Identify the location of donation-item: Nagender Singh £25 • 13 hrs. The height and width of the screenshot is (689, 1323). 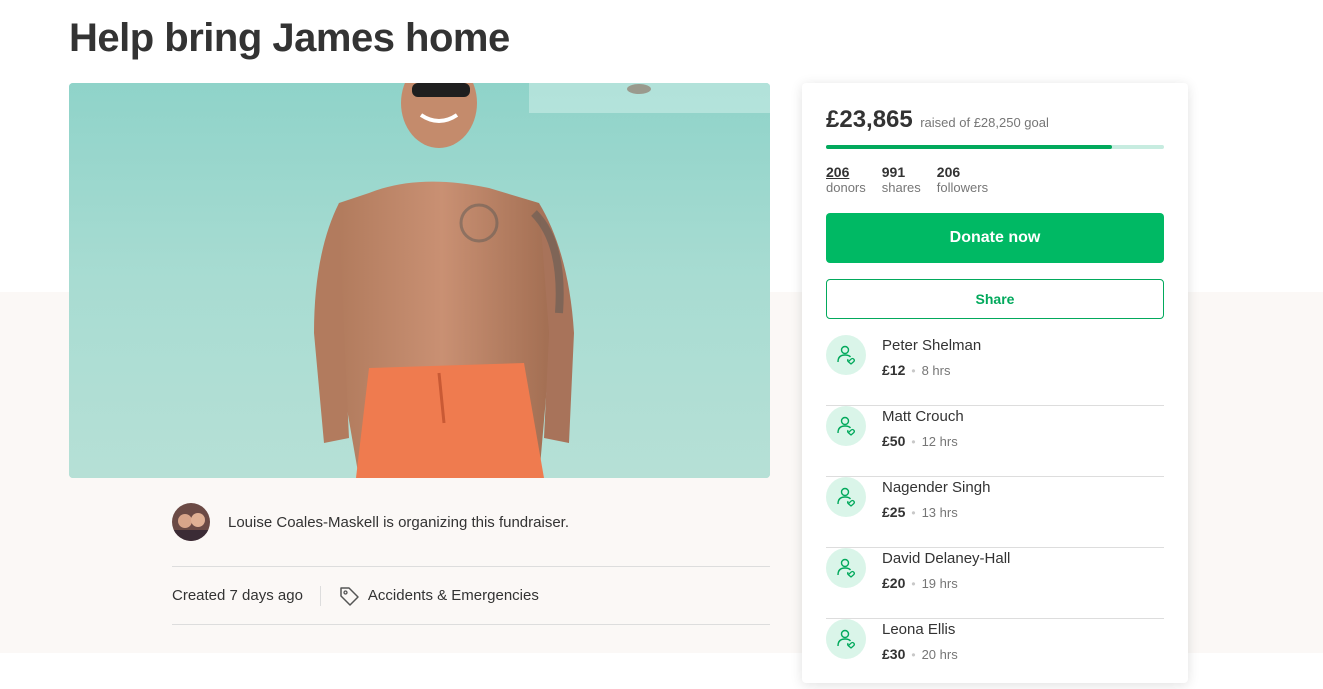
(995, 512).